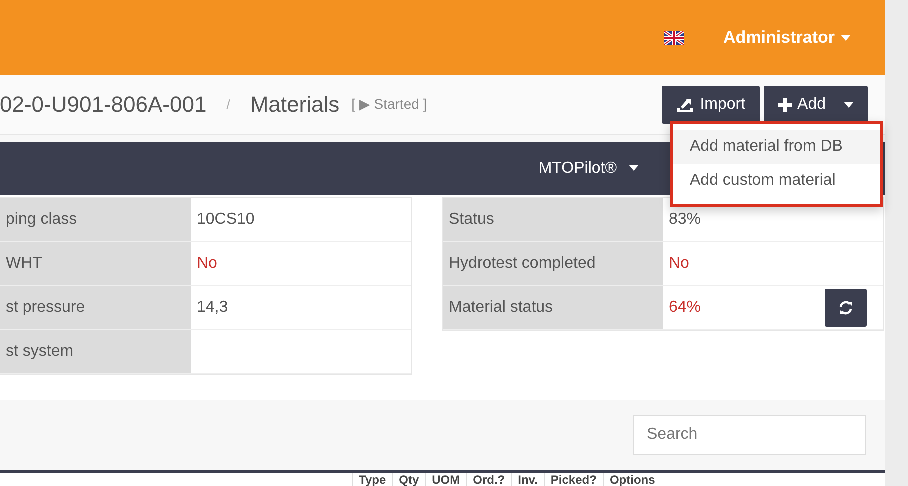 The image size is (908, 486). I want to click on plus-icon, so click(785, 105).